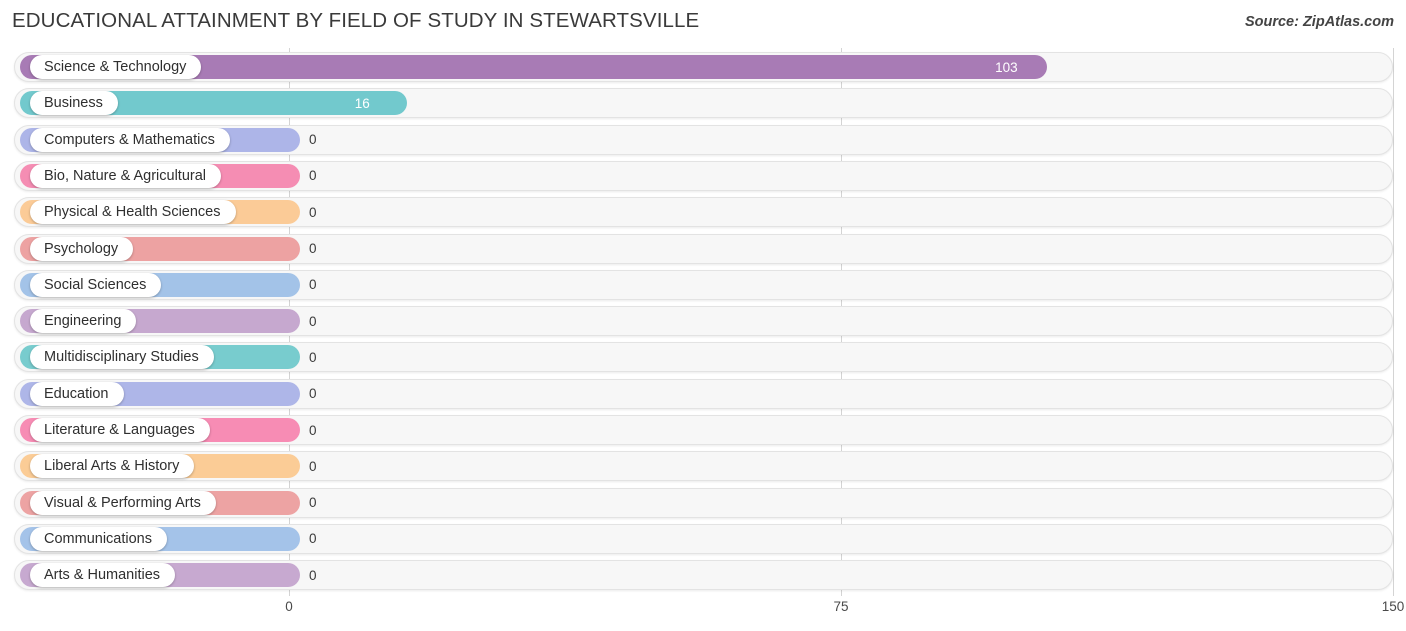 The height and width of the screenshot is (631, 1406). I want to click on bar-category-label: Liberal Arts & History, so click(112, 466).